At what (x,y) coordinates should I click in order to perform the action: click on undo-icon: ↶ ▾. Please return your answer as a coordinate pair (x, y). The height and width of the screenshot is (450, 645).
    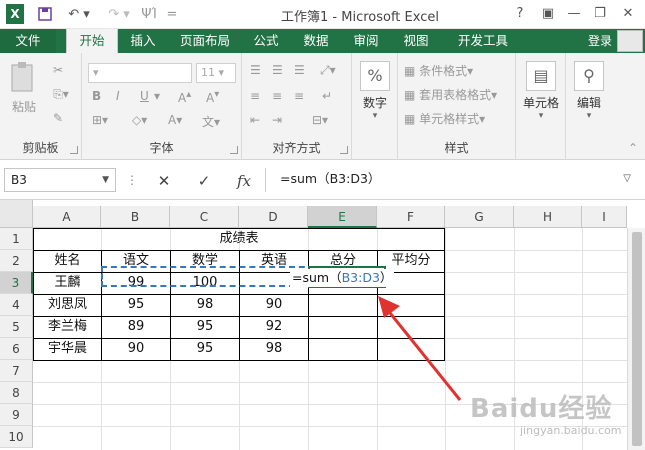
    Looking at the image, I should click on (79, 14).